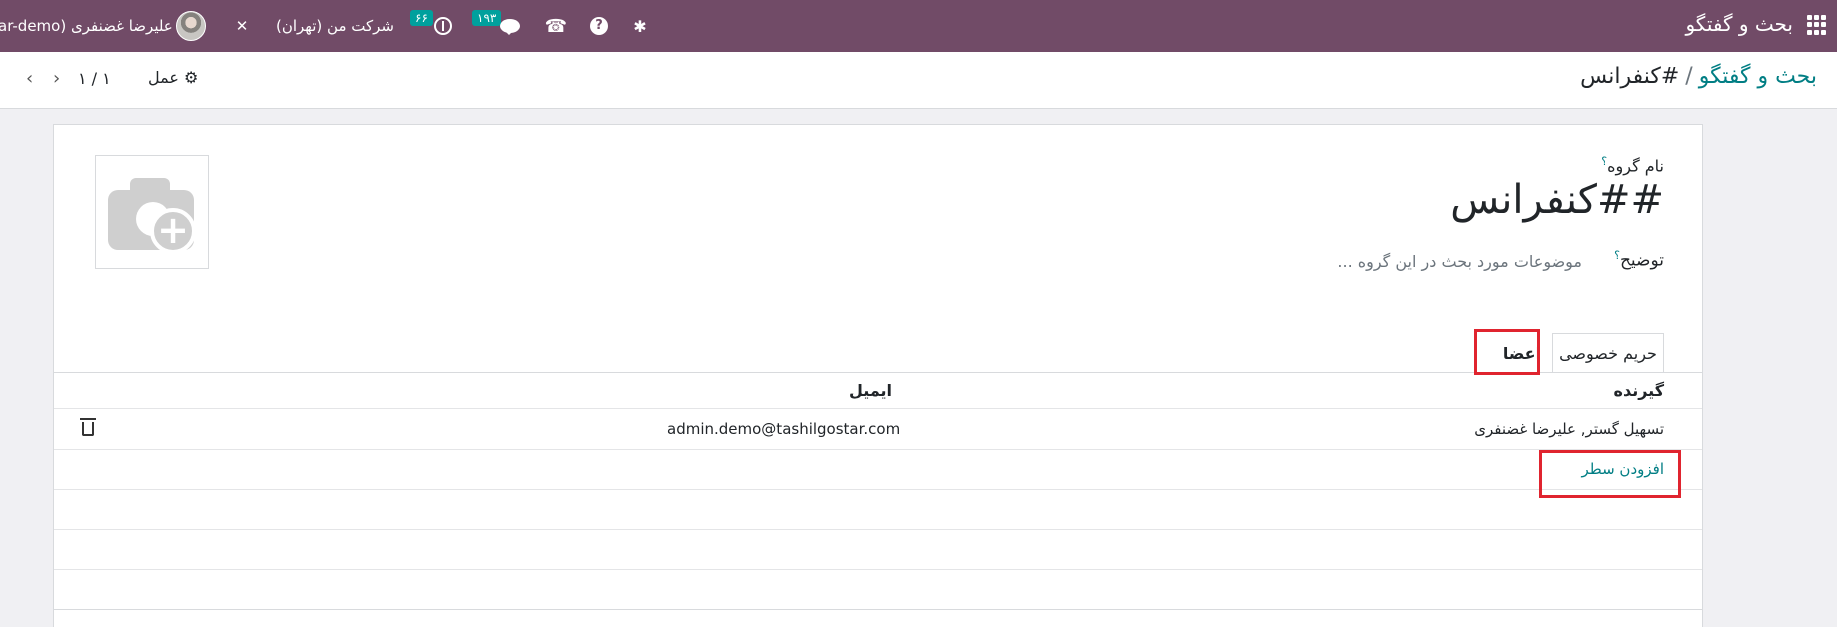  What do you see at coordinates (640, 26) in the screenshot?
I see `bug-icon: ✱` at bounding box center [640, 26].